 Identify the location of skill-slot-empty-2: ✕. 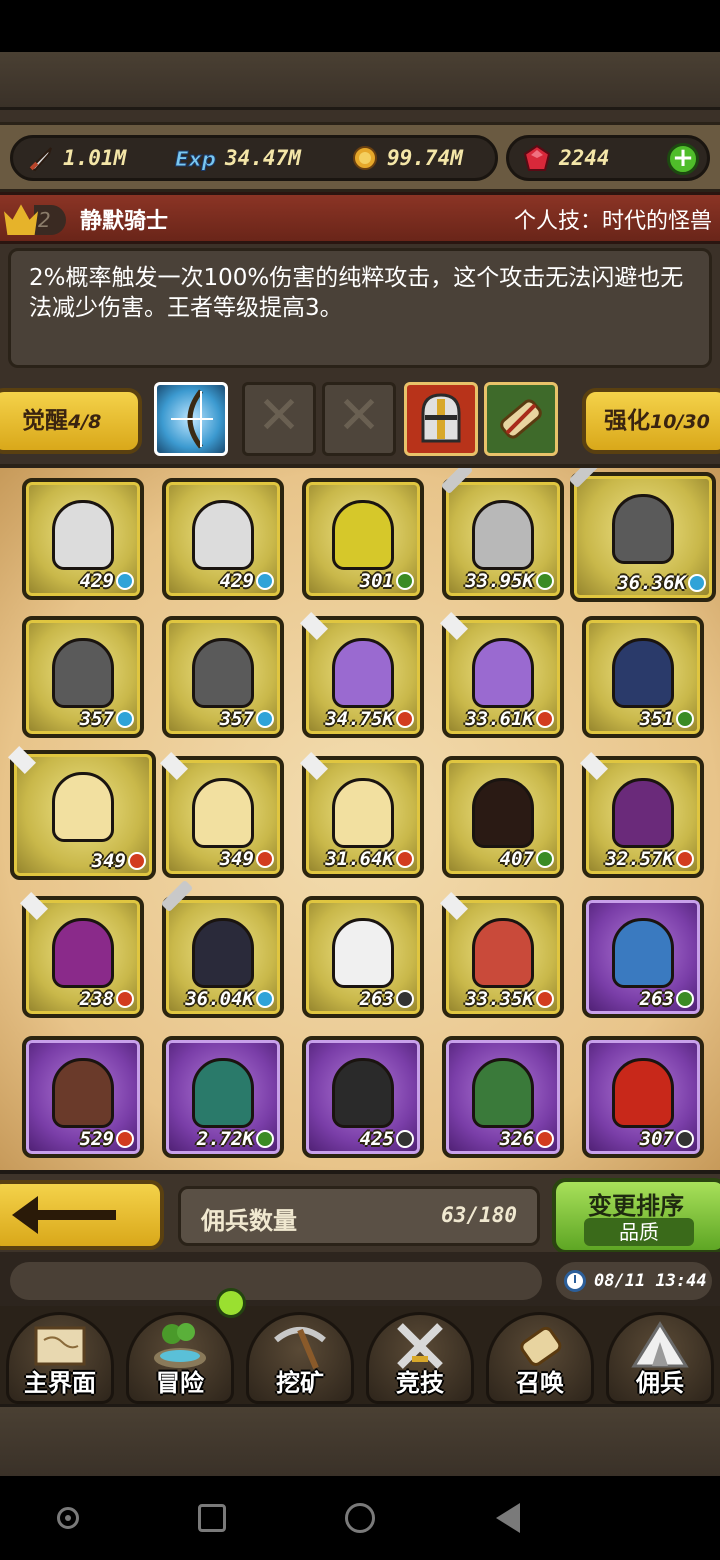
(359, 419).